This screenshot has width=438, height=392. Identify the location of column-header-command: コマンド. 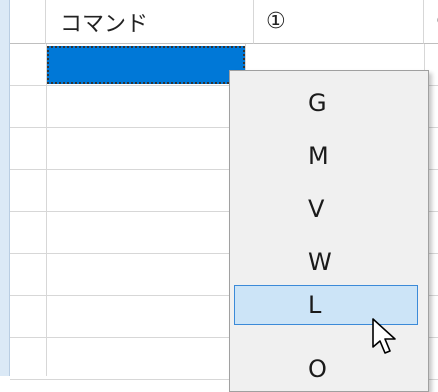
(150, 22).